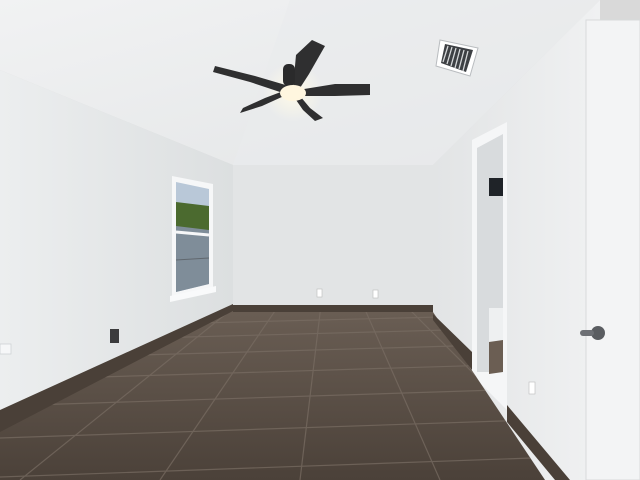 The width and height of the screenshot is (640, 480). I want to click on open-door, so click(612, 249).